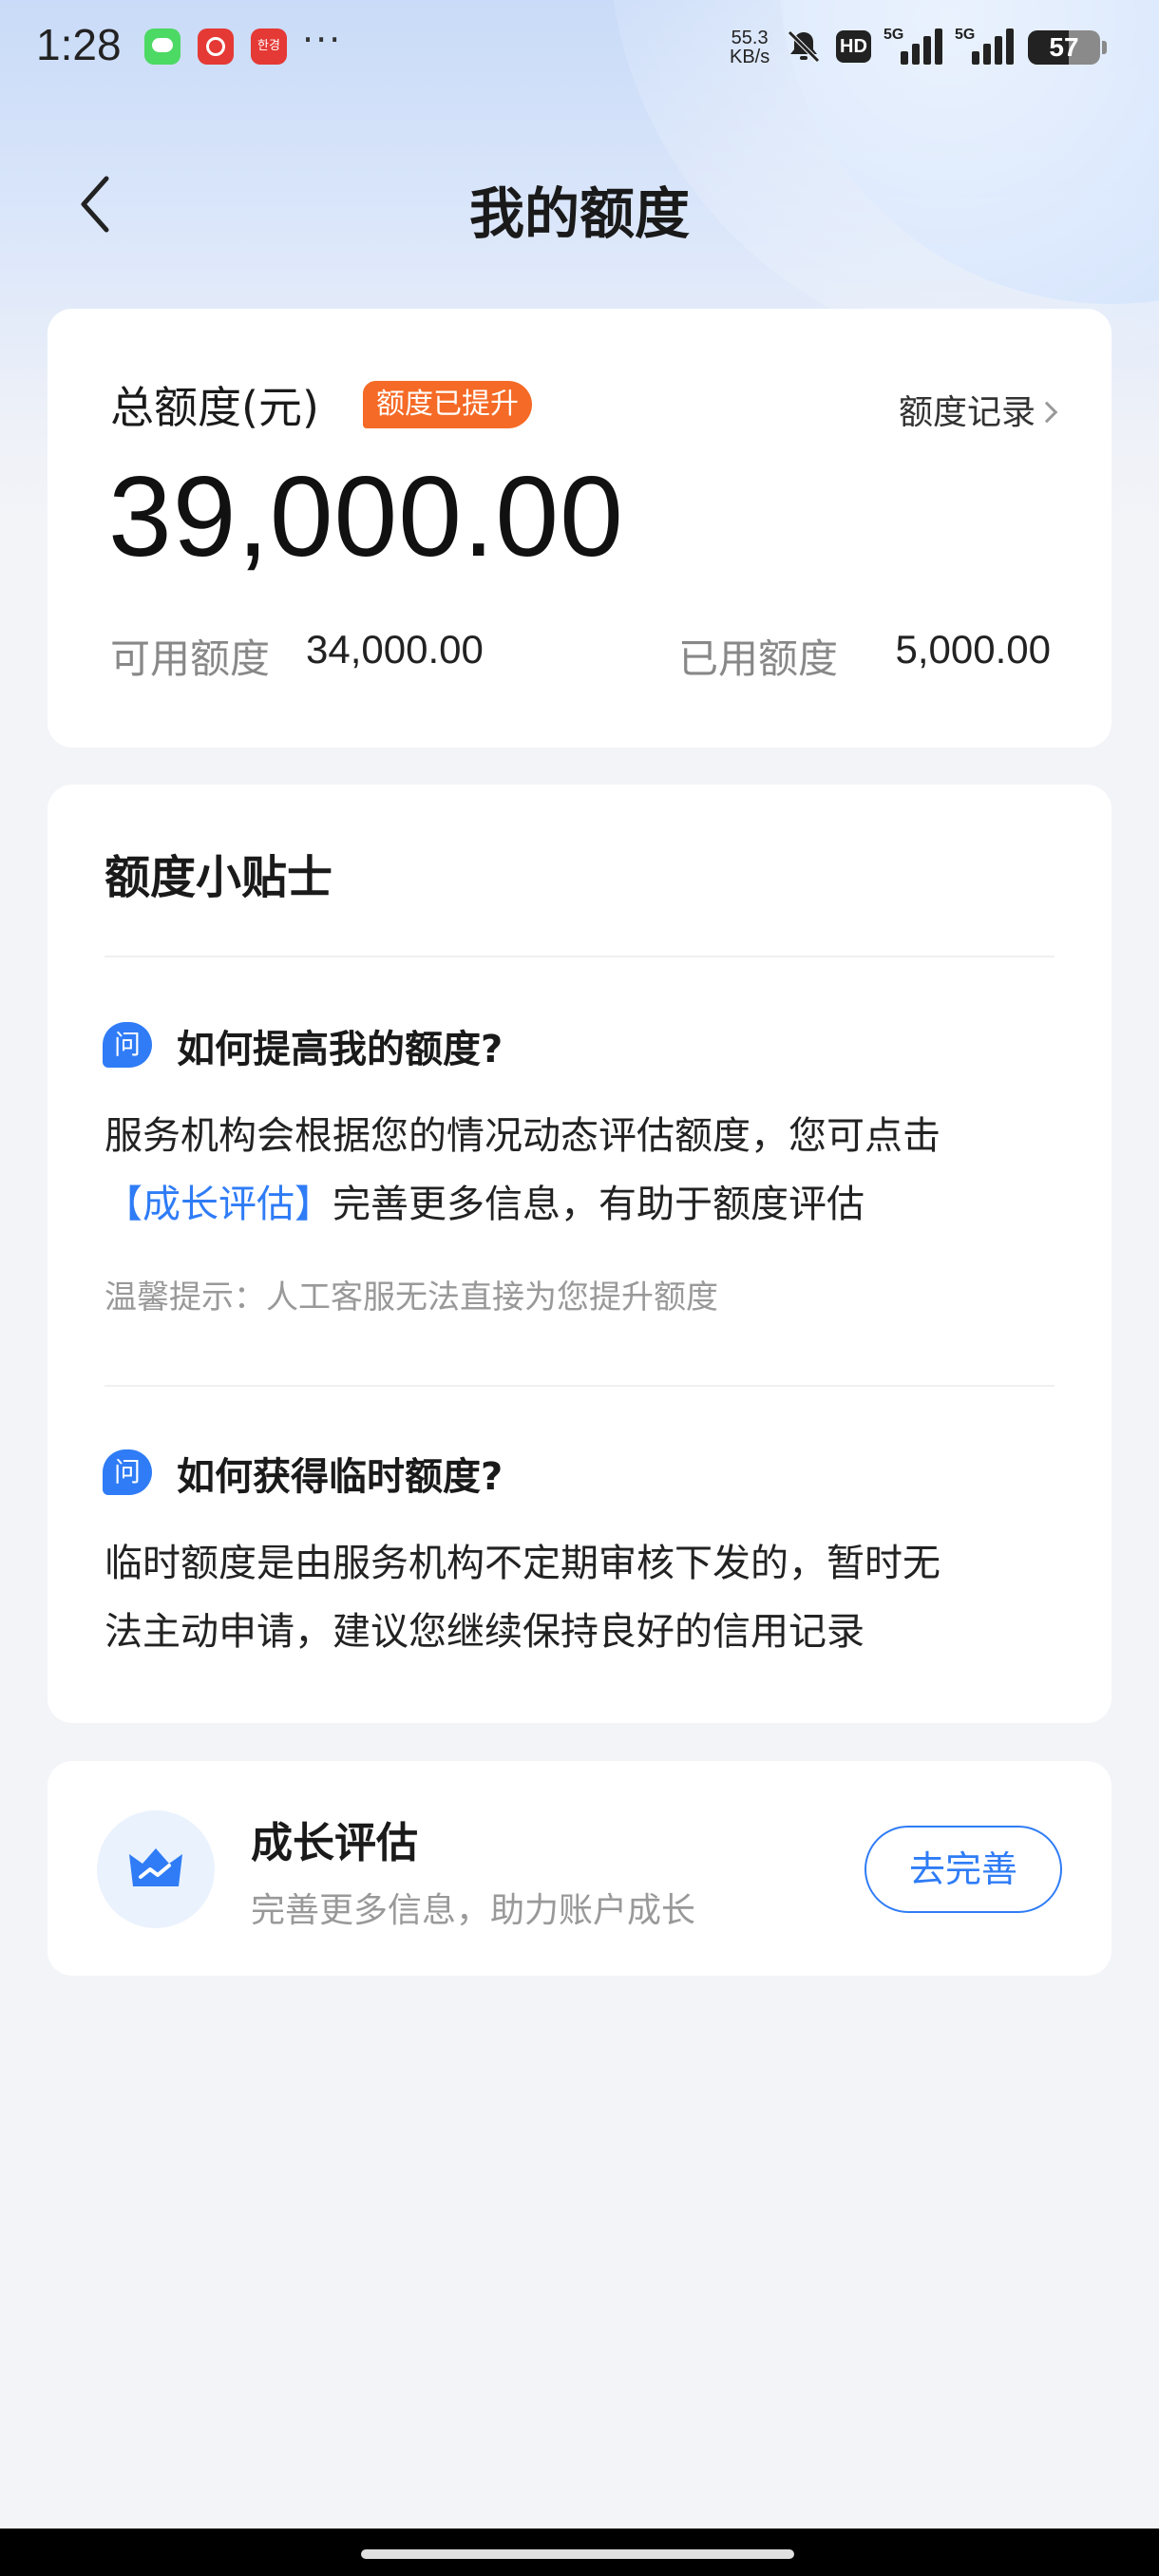 The image size is (1159, 2576). I want to click on growth-title: 成长评估, so click(334, 1843).